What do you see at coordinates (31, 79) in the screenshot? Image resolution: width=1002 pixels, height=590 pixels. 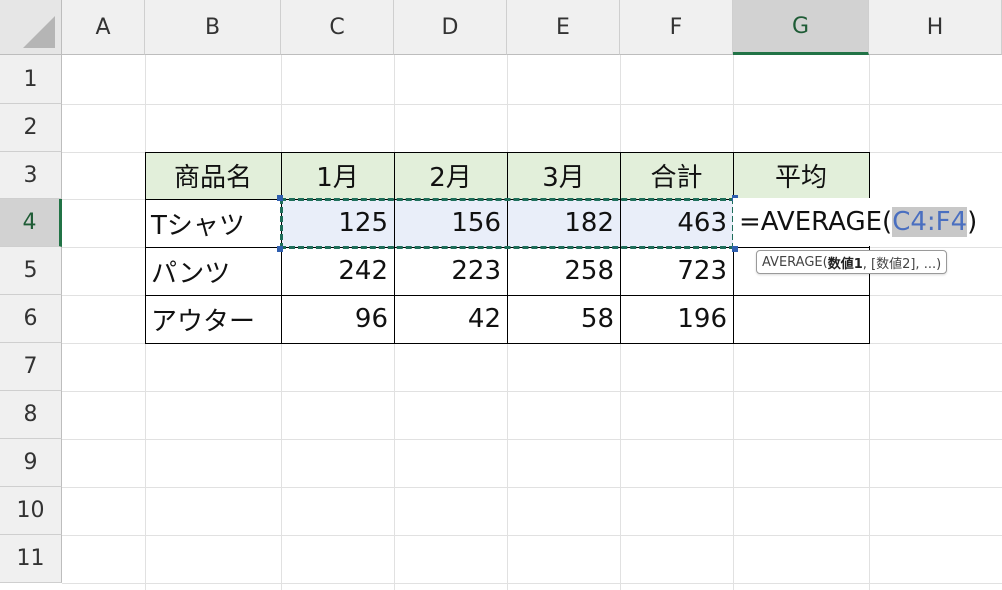 I see `row-header-1: 1` at bounding box center [31, 79].